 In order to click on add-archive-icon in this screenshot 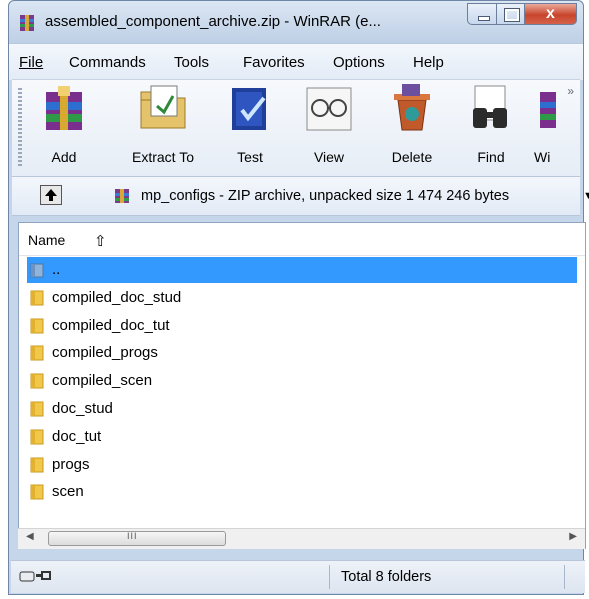, I will do `click(64, 108)`.